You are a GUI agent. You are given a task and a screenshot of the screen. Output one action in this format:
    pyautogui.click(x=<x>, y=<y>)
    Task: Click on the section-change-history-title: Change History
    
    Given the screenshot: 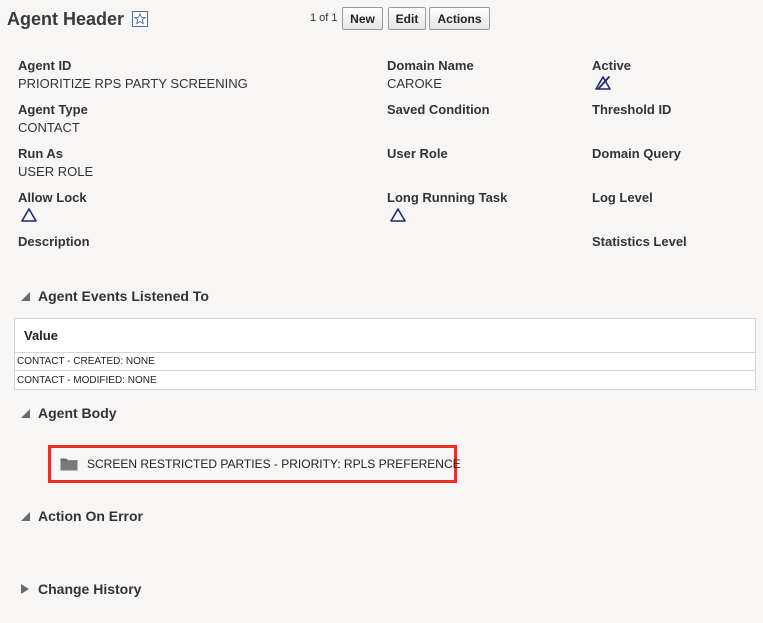 What is the action you would take?
    pyautogui.click(x=90, y=589)
    